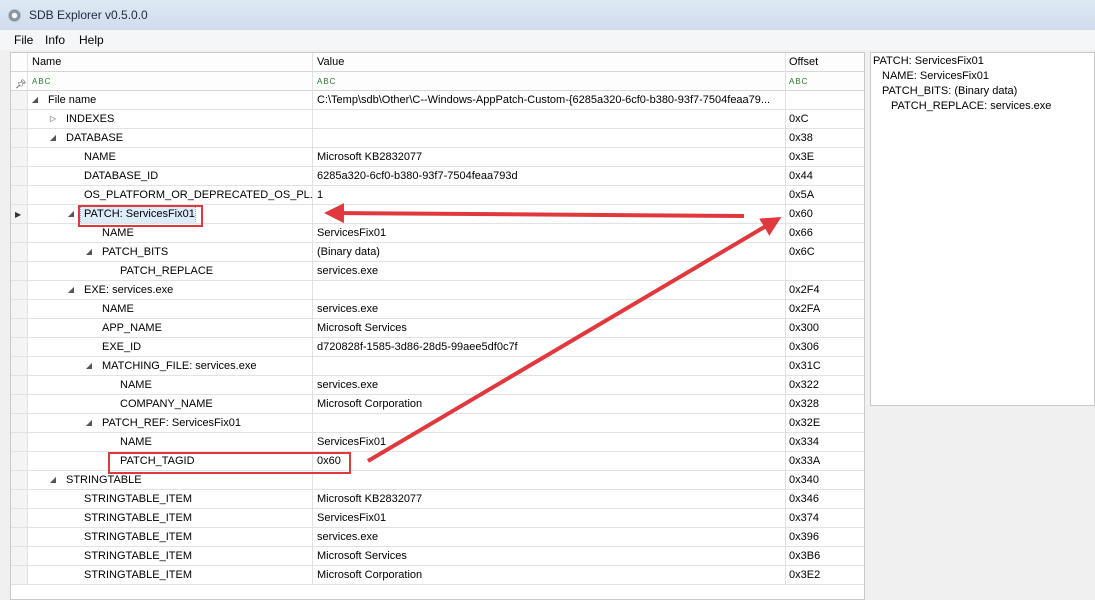 The width and height of the screenshot is (1095, 600). What do you see at coordinates (534, 213) in the screenshot?
I see `annotation-arrow-to-patch` at bounding box center [534, 213].